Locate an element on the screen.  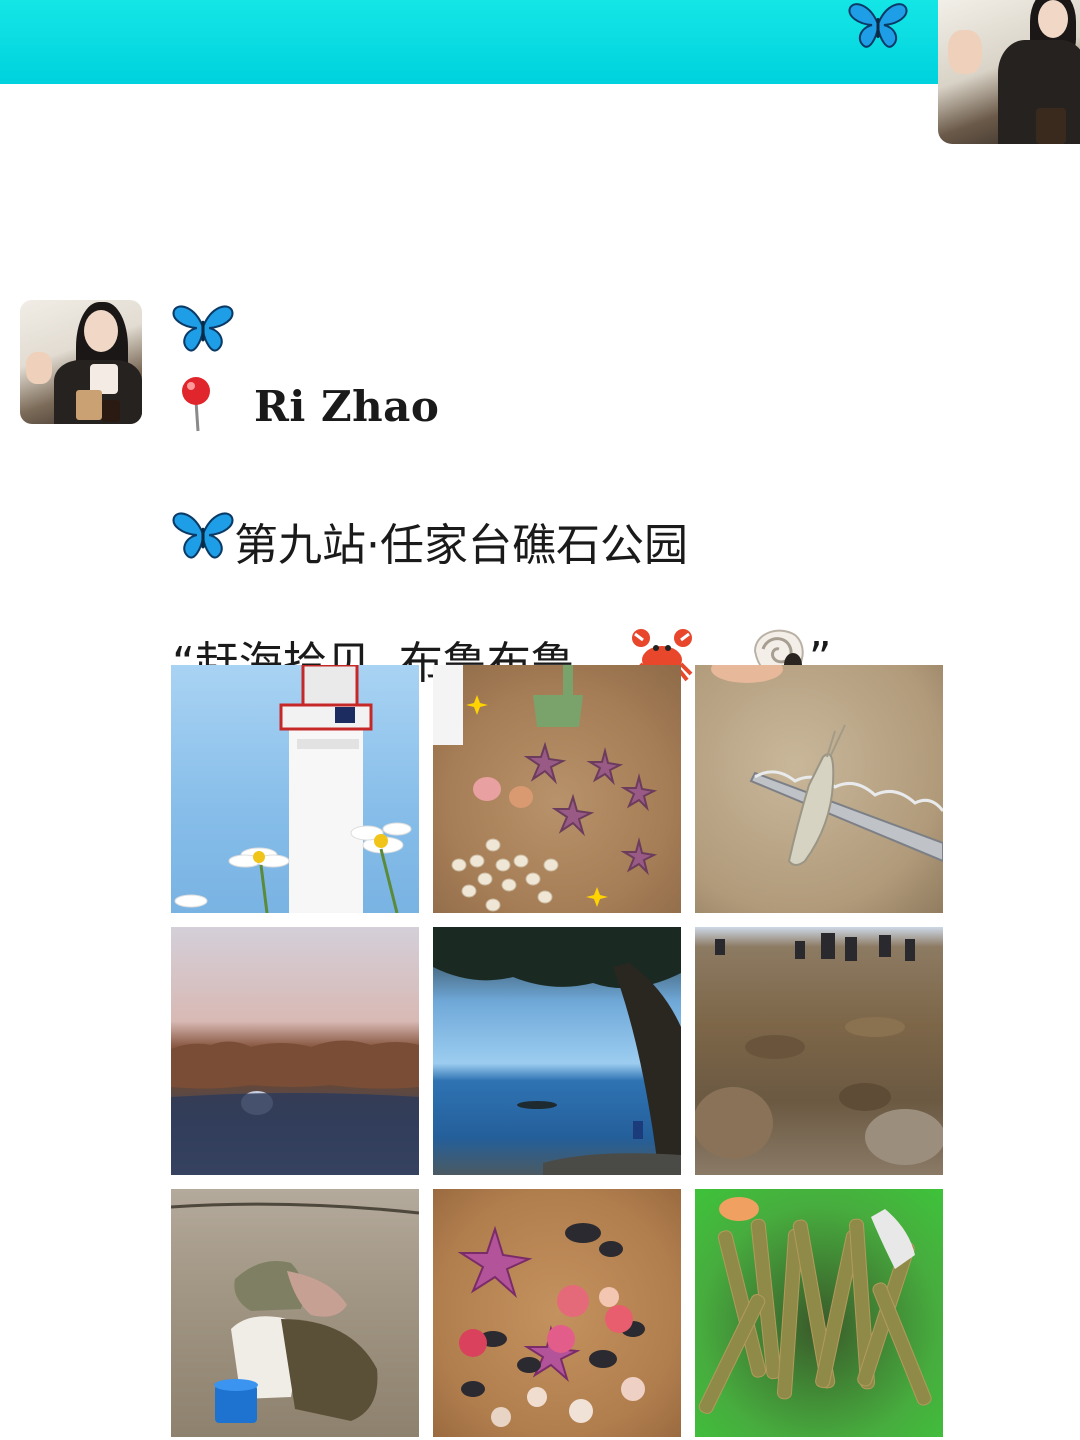
photo-lighthouse is located at coordinates (295, 789).